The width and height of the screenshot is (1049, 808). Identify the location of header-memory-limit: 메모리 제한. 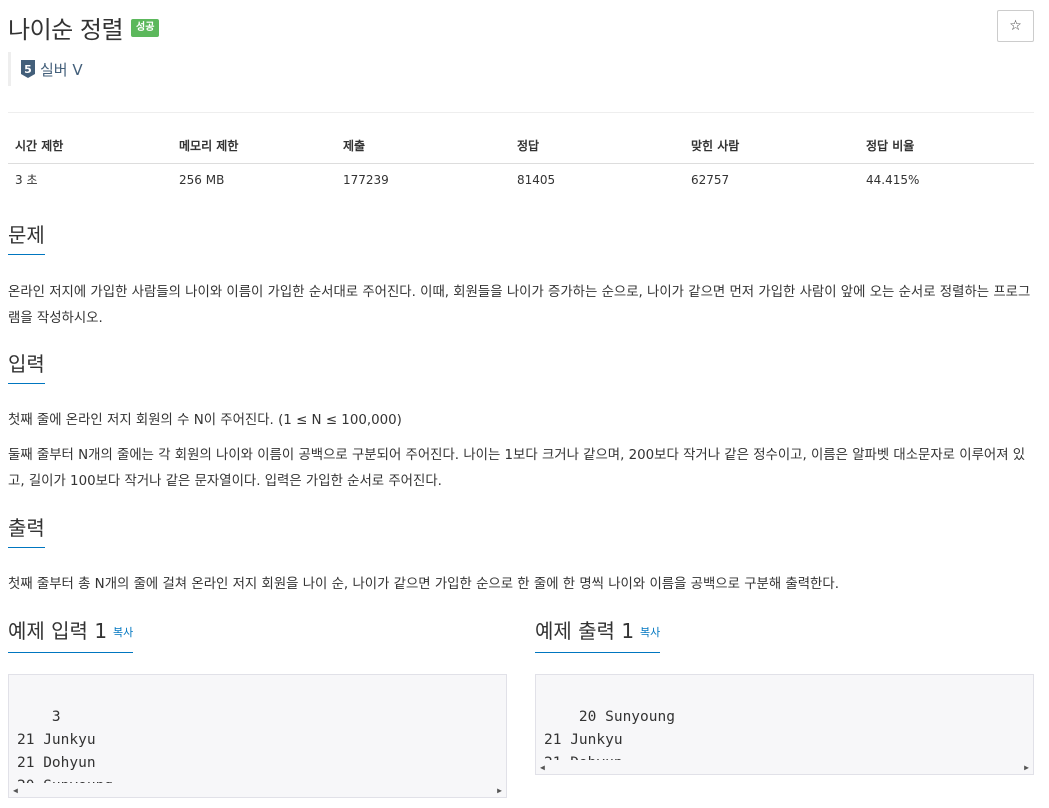
(254, 146).